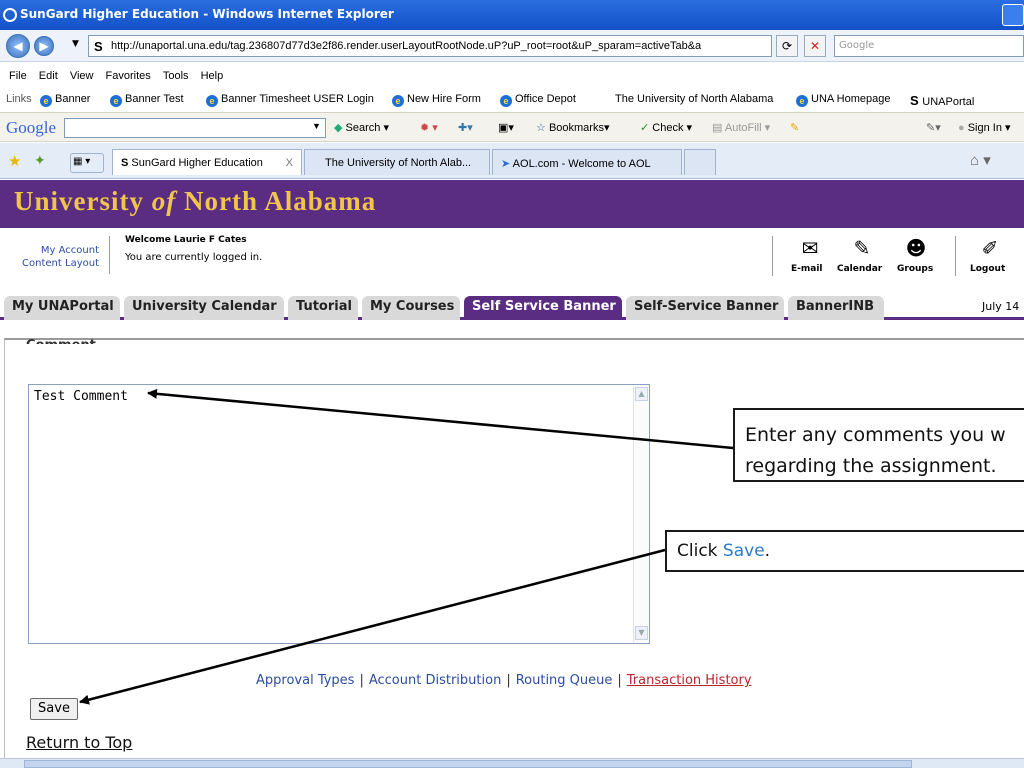 Image resolution: width=1024 pixels, height=768 pixels. I want to click on tab-self-service-banner: Self Service Banner, so click(543, 308).